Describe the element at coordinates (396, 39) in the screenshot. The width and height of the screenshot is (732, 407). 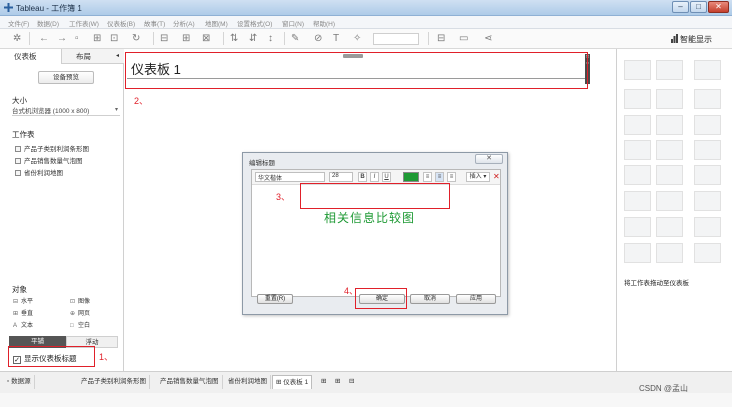
I see `fit-combo` at that location.